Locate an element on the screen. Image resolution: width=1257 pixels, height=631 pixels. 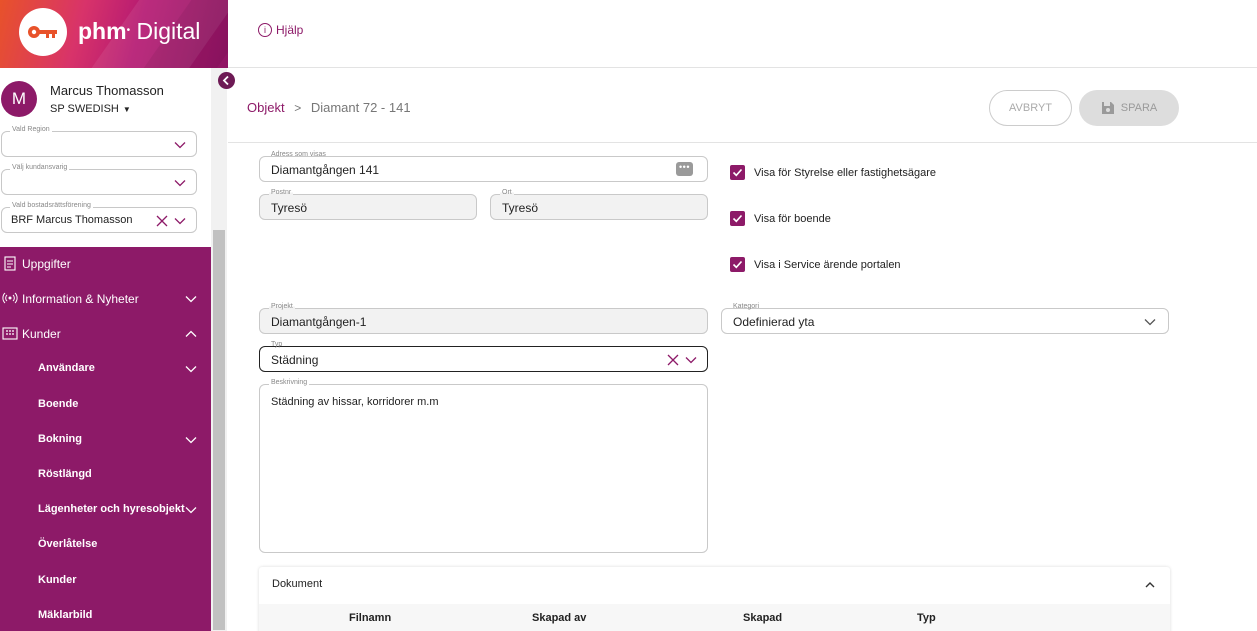
menu-item-uppgifter: Uppgifter is located at coordinates (105, 264).